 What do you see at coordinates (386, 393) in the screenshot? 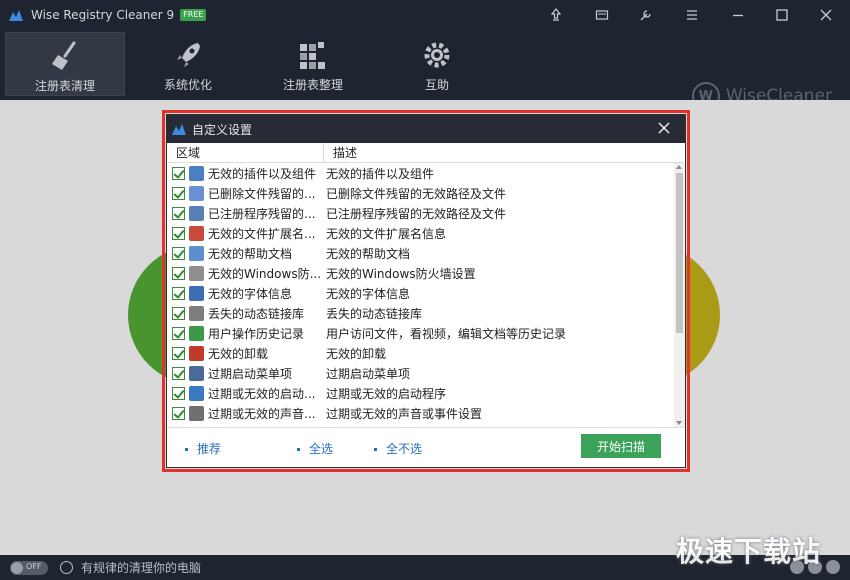
I see `area-description: 过期或无效的启动程序` at bounding box center [386, 393].